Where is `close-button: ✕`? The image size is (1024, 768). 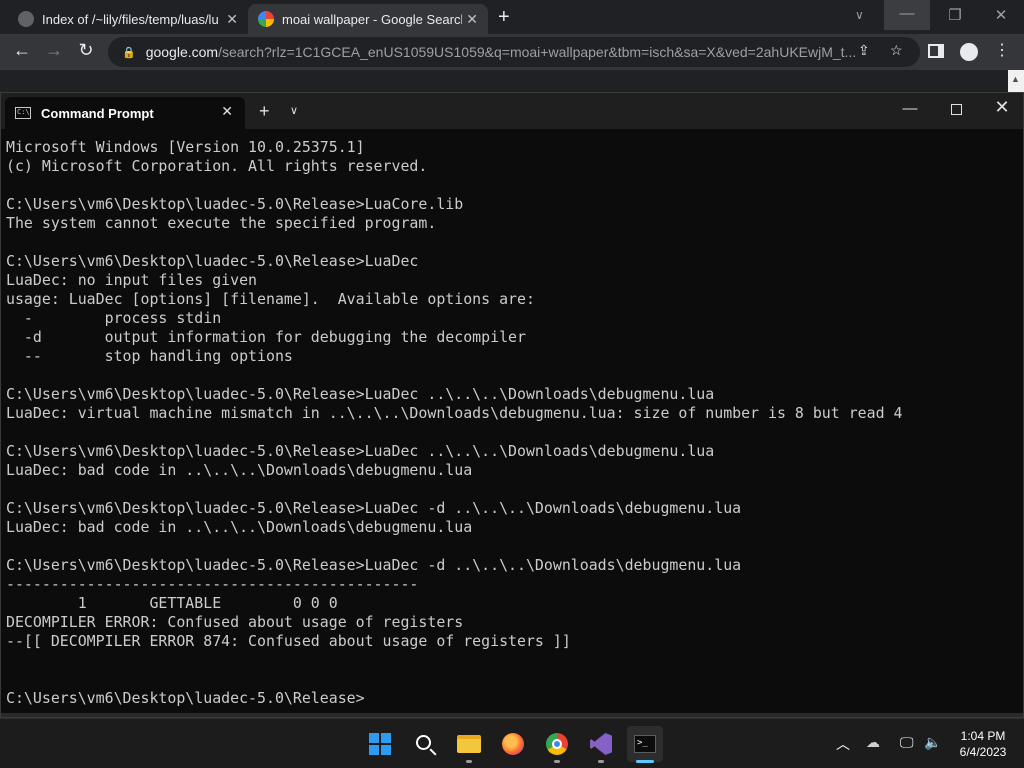
close-button: ✕ is located at coordinates (1001, 107).